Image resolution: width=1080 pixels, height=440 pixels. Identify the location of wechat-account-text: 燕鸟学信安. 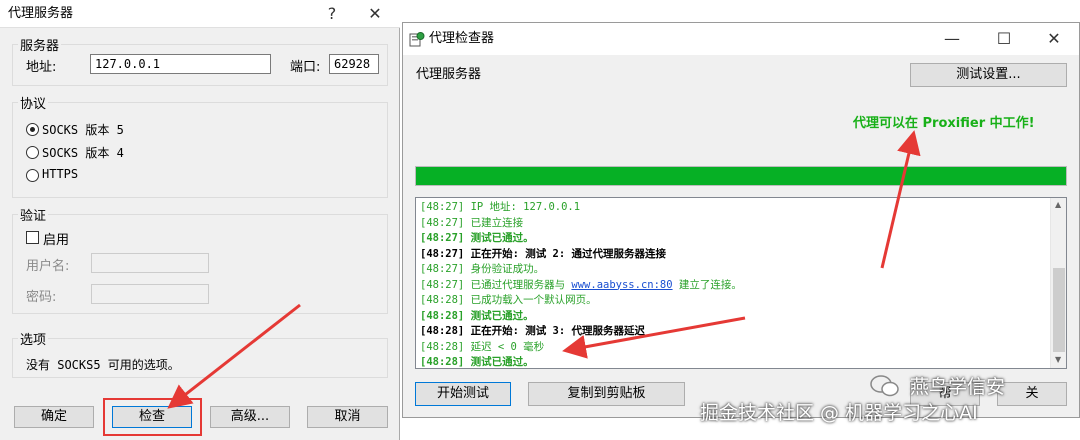
(958, 387).